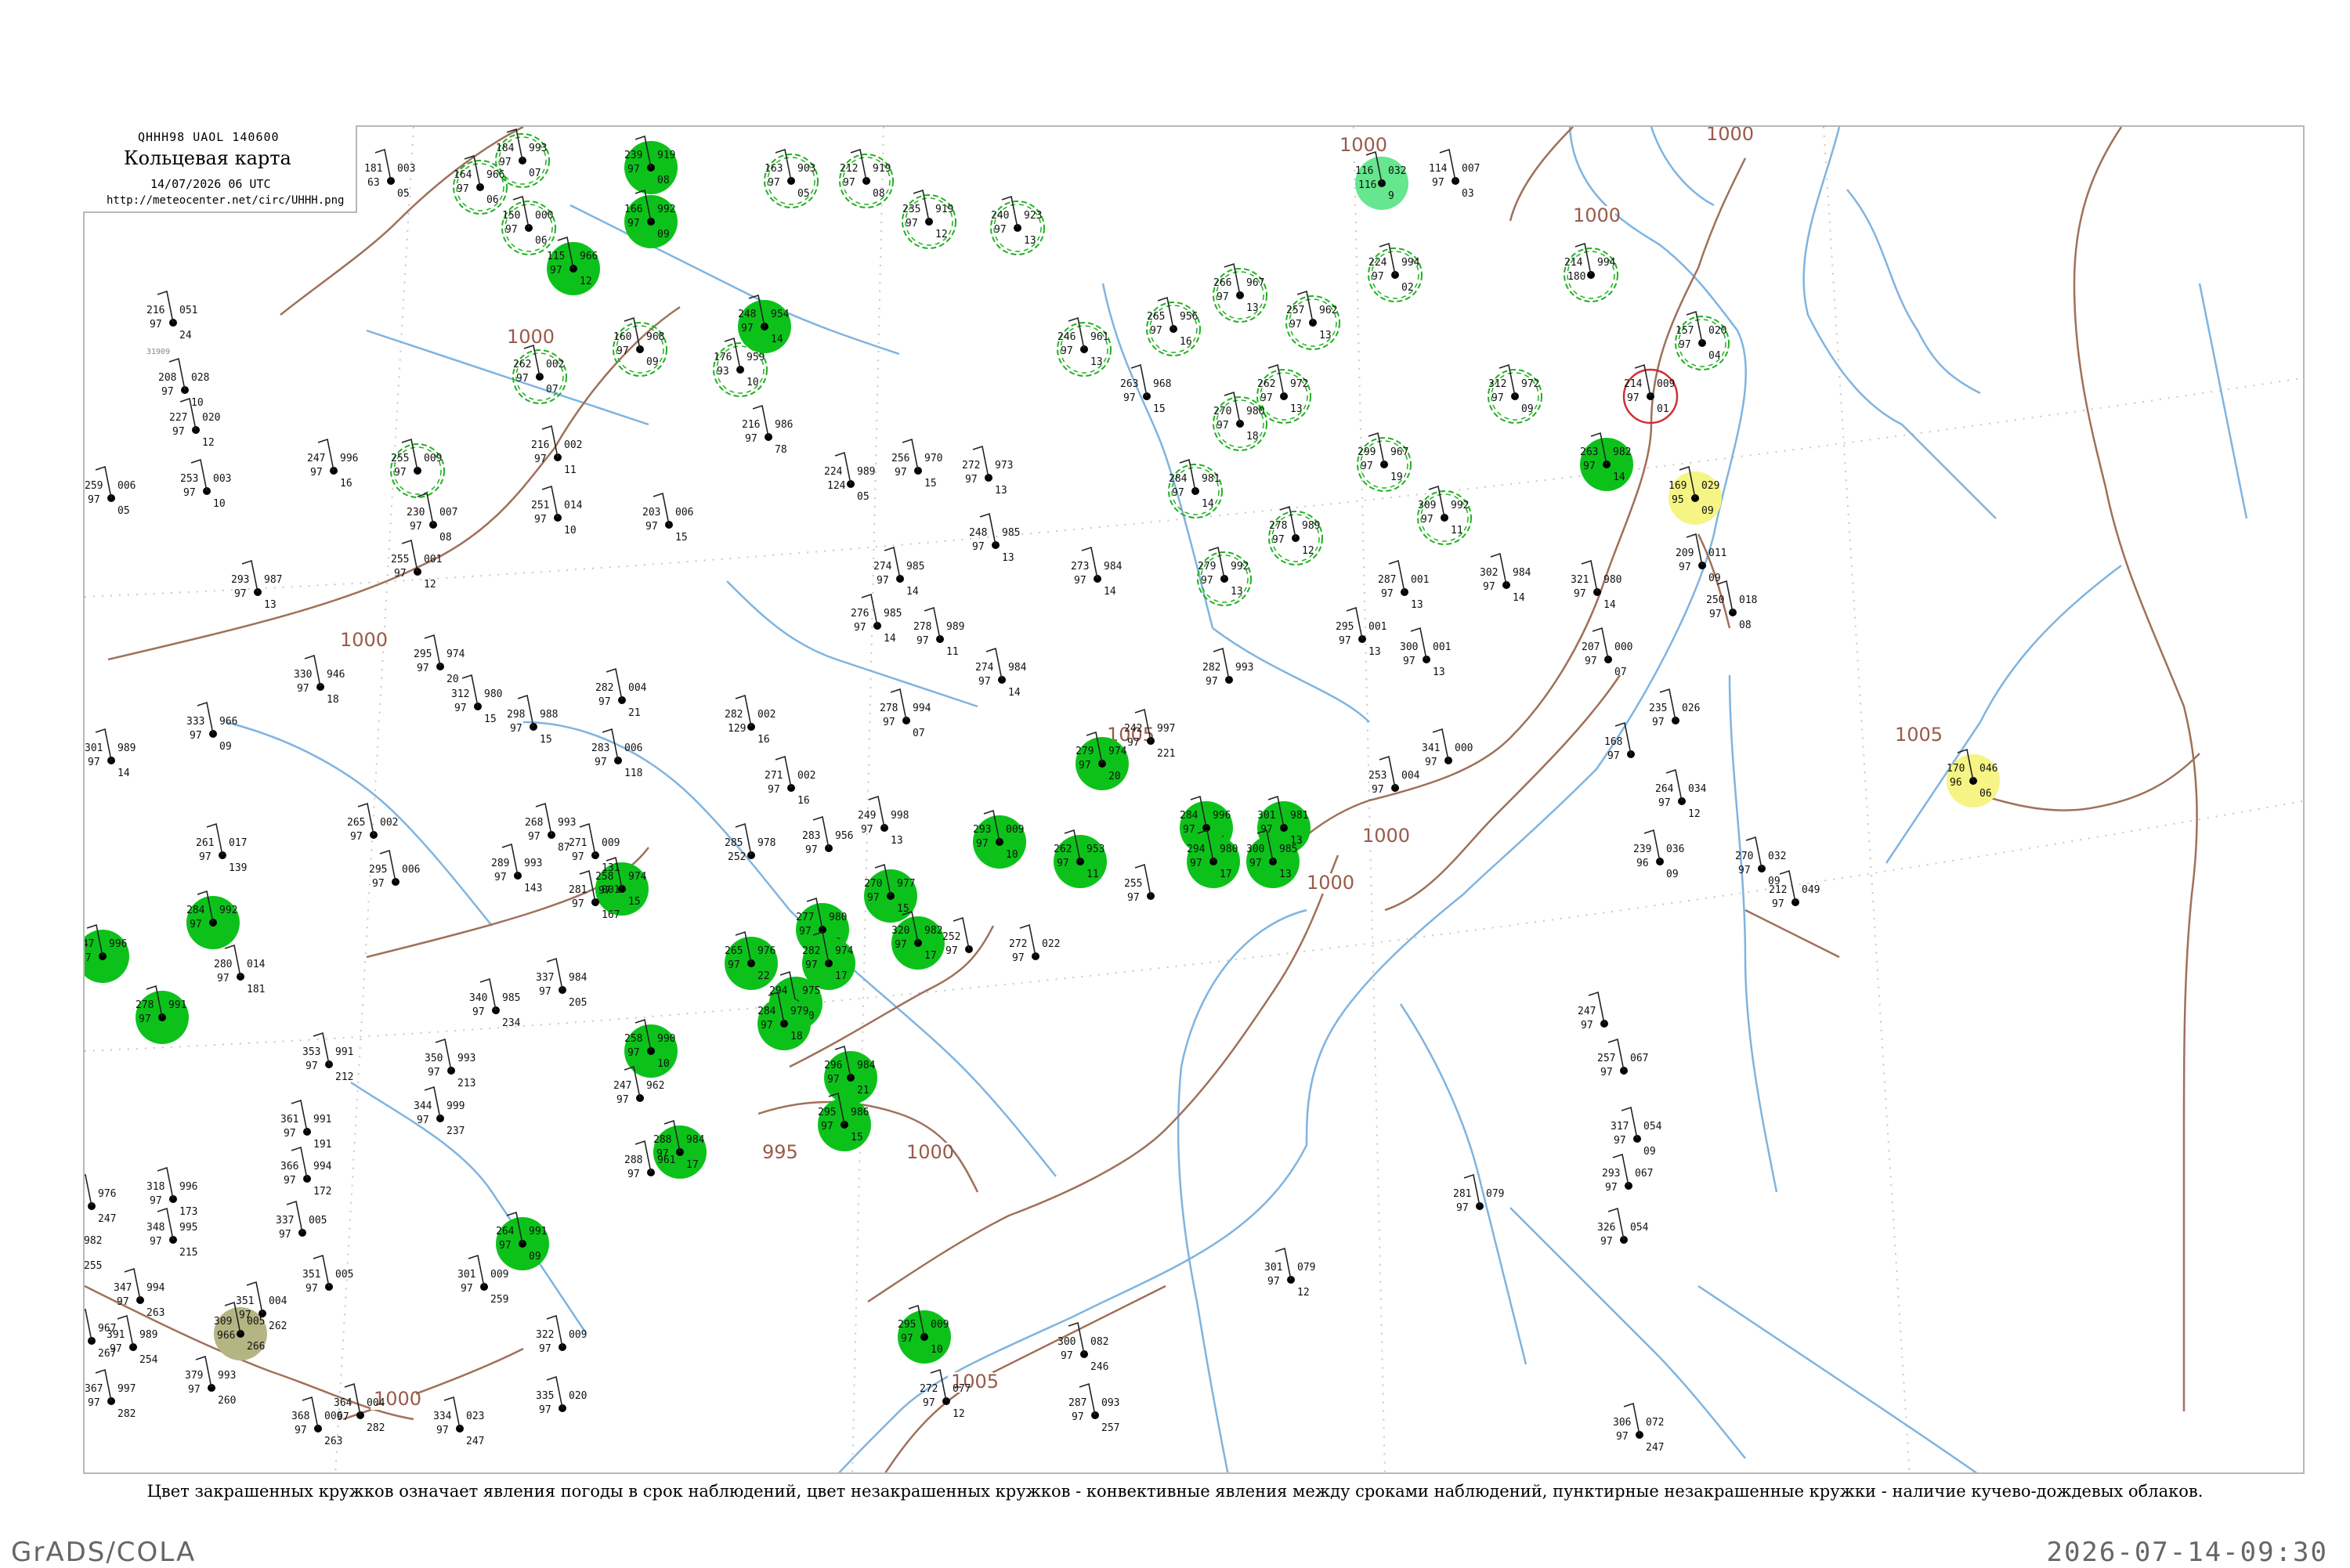 This screenshot has width=2350, height=1568. Describe the element at coordinates (417, 468) in the screenshot. I see `station-cb: 255 009 97` at that location.